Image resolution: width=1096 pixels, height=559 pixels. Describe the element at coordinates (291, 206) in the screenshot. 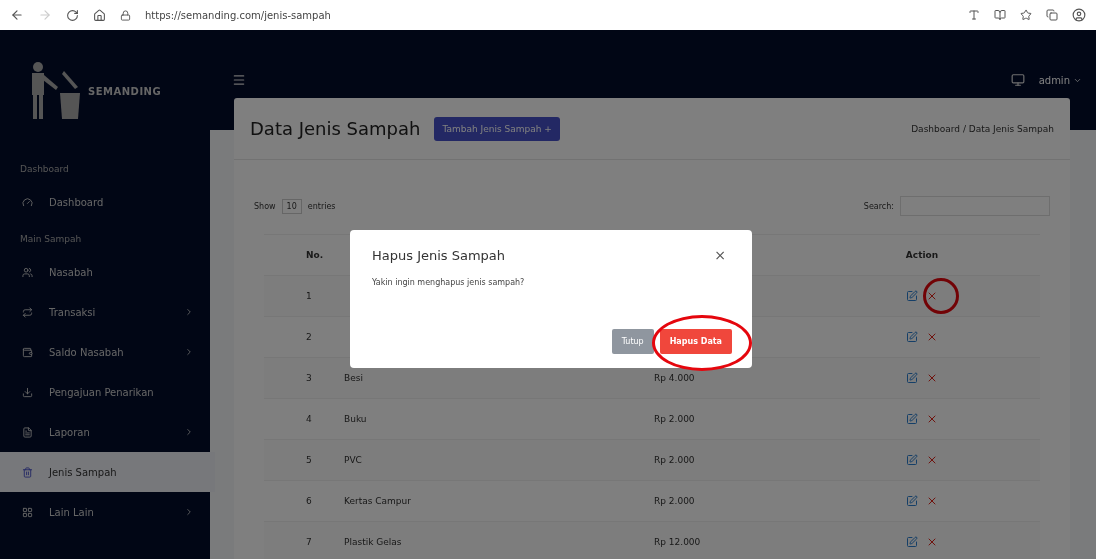

I see `length-select: 10` at that location.